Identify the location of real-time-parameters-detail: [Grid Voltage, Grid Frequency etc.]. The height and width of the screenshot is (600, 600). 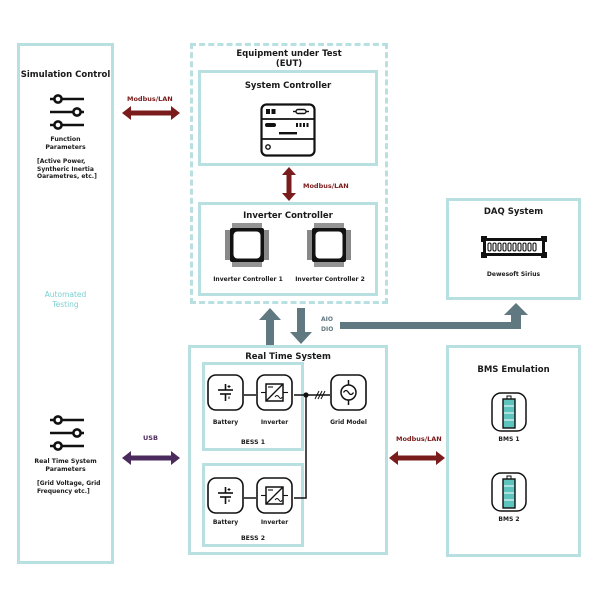
(68, 487).